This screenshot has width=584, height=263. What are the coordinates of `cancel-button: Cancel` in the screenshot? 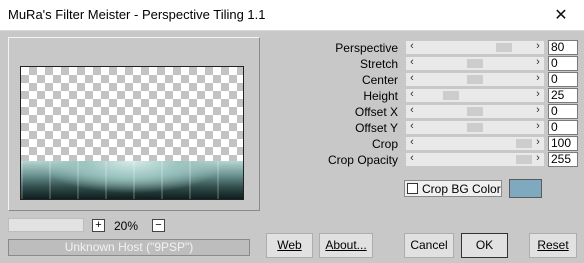 It's located at (429, 245).